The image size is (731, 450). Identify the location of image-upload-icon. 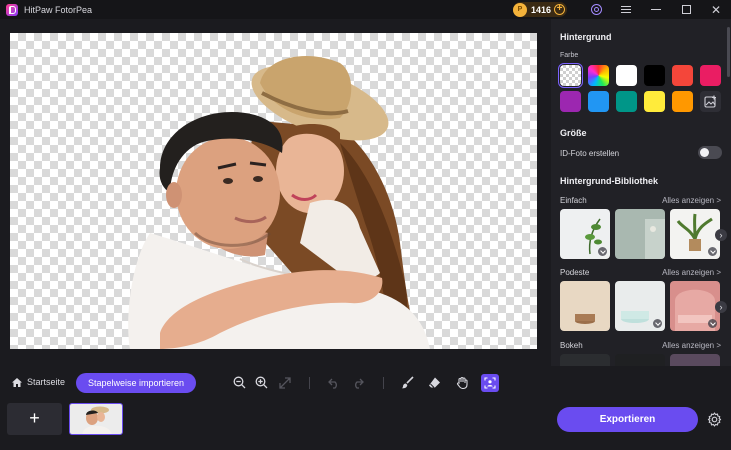
(710, 101).